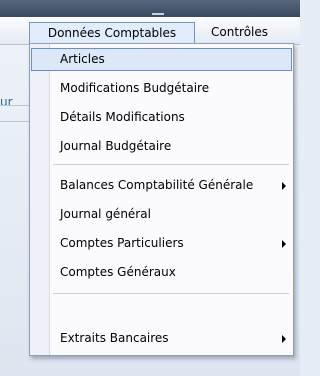  I want to click on menu-item-articles: Articles, so click(161, 59).